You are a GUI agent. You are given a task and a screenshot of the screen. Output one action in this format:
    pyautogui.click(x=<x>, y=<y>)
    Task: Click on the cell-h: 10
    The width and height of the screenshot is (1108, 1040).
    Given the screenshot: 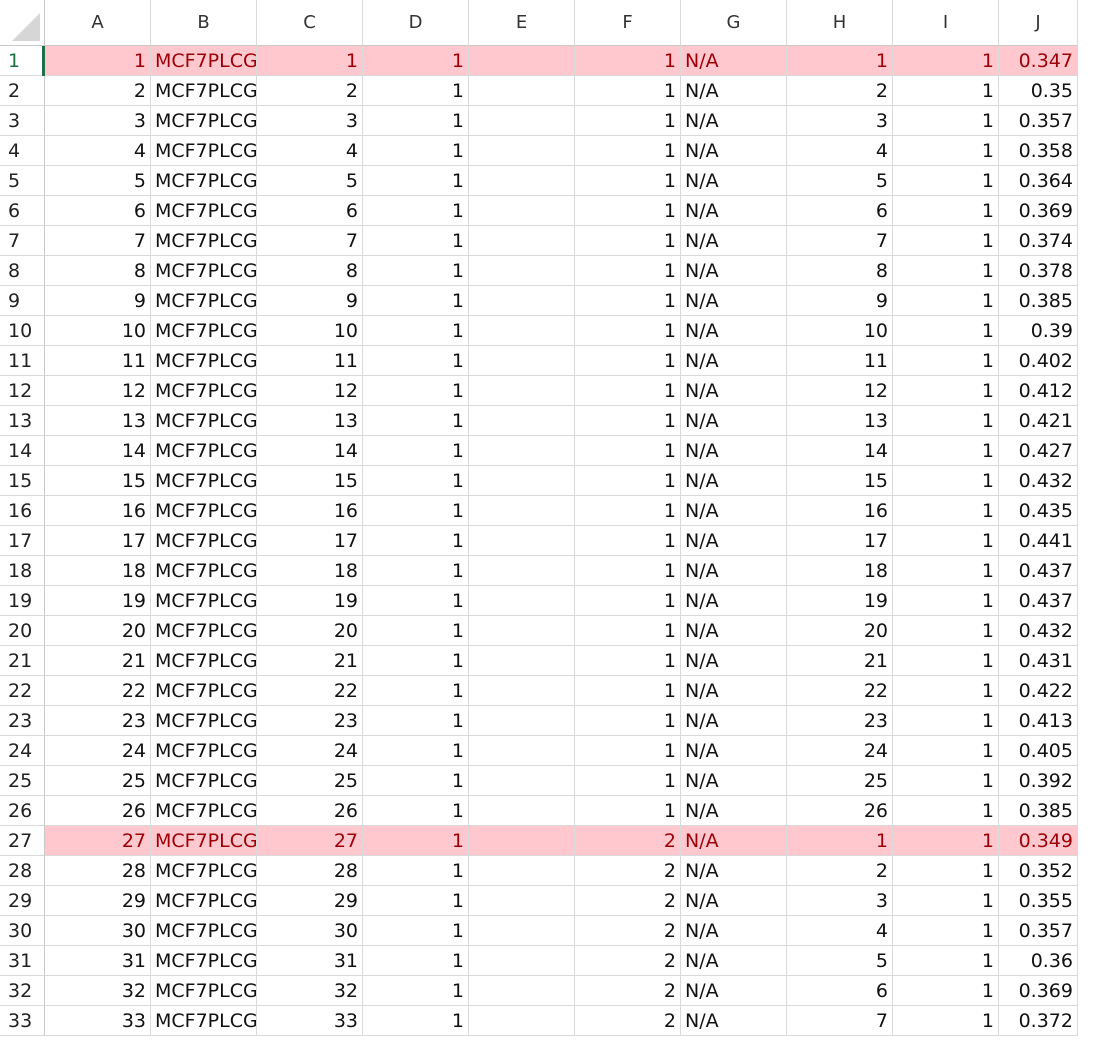 What is the action you would take?
    pyautogui.click(x=840, y=331)
    